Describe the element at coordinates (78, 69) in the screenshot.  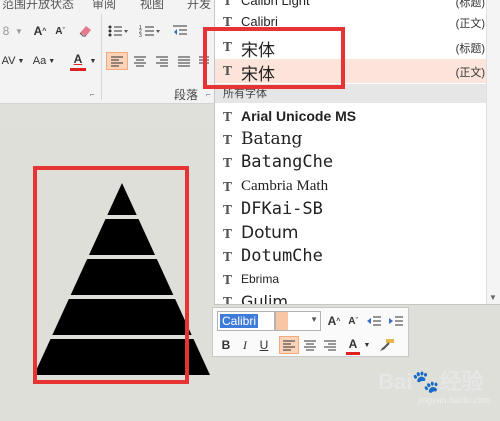
I see `font-color-swatch` at that location.